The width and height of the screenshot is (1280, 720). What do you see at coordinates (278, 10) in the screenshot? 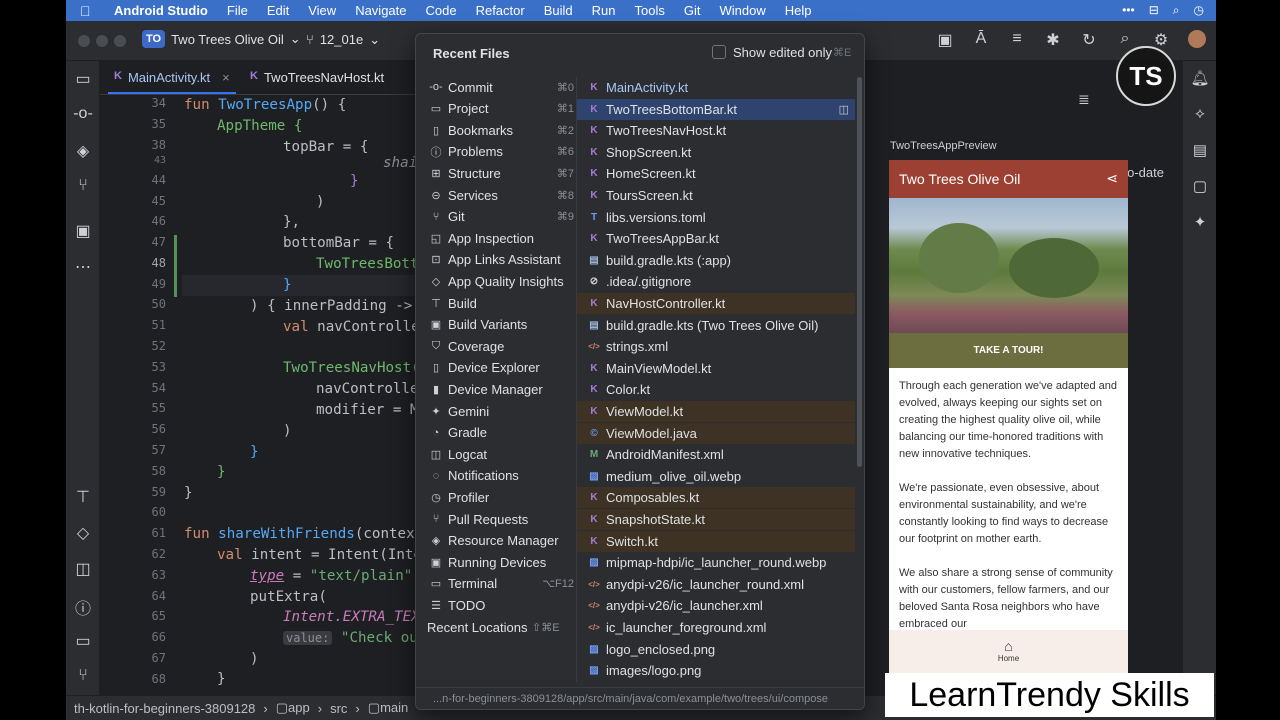
I see `menu-edit: Edit` at bounding box center [278, 10].